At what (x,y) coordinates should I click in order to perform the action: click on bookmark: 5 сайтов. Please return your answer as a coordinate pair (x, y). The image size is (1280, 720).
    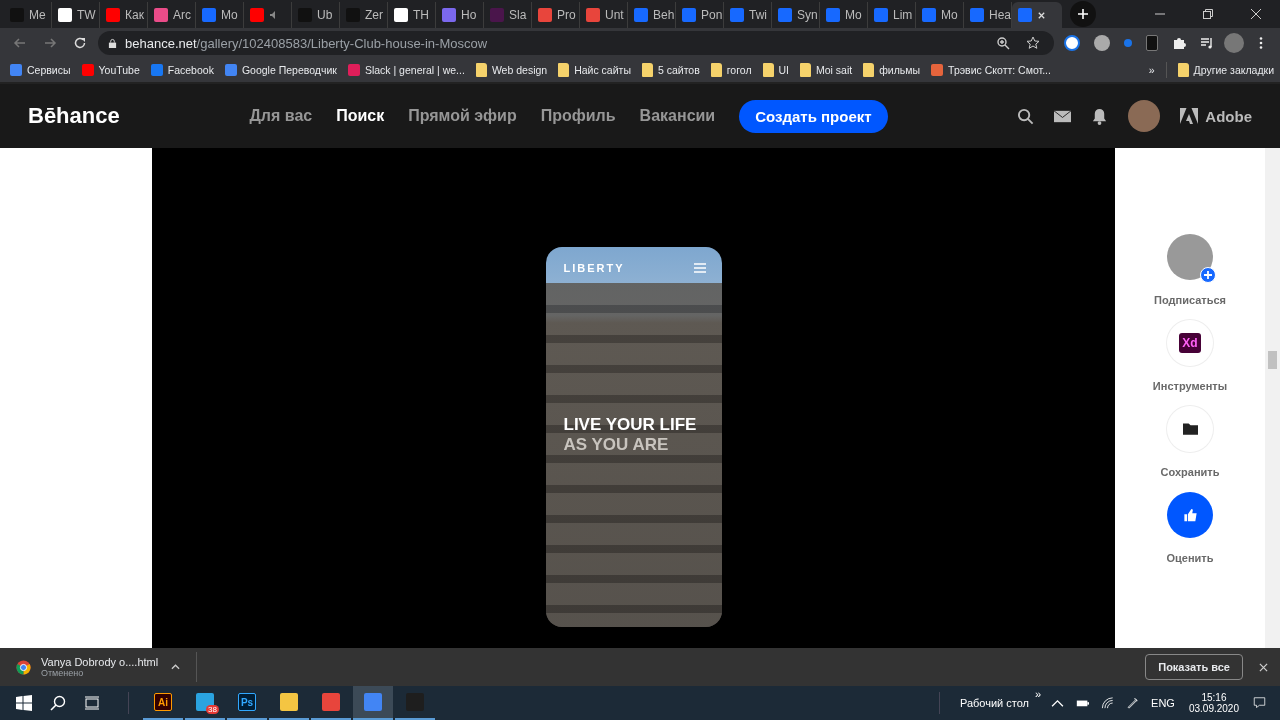
    Looking at the image, I should click on (670, 70).